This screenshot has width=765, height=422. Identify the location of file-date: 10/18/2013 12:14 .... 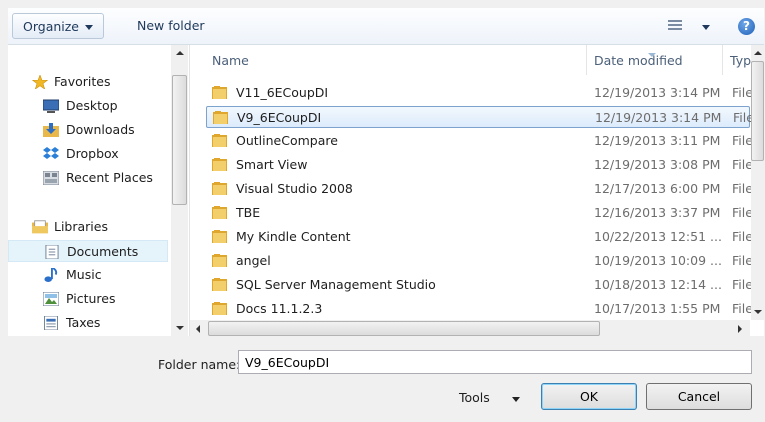
(658, 284).